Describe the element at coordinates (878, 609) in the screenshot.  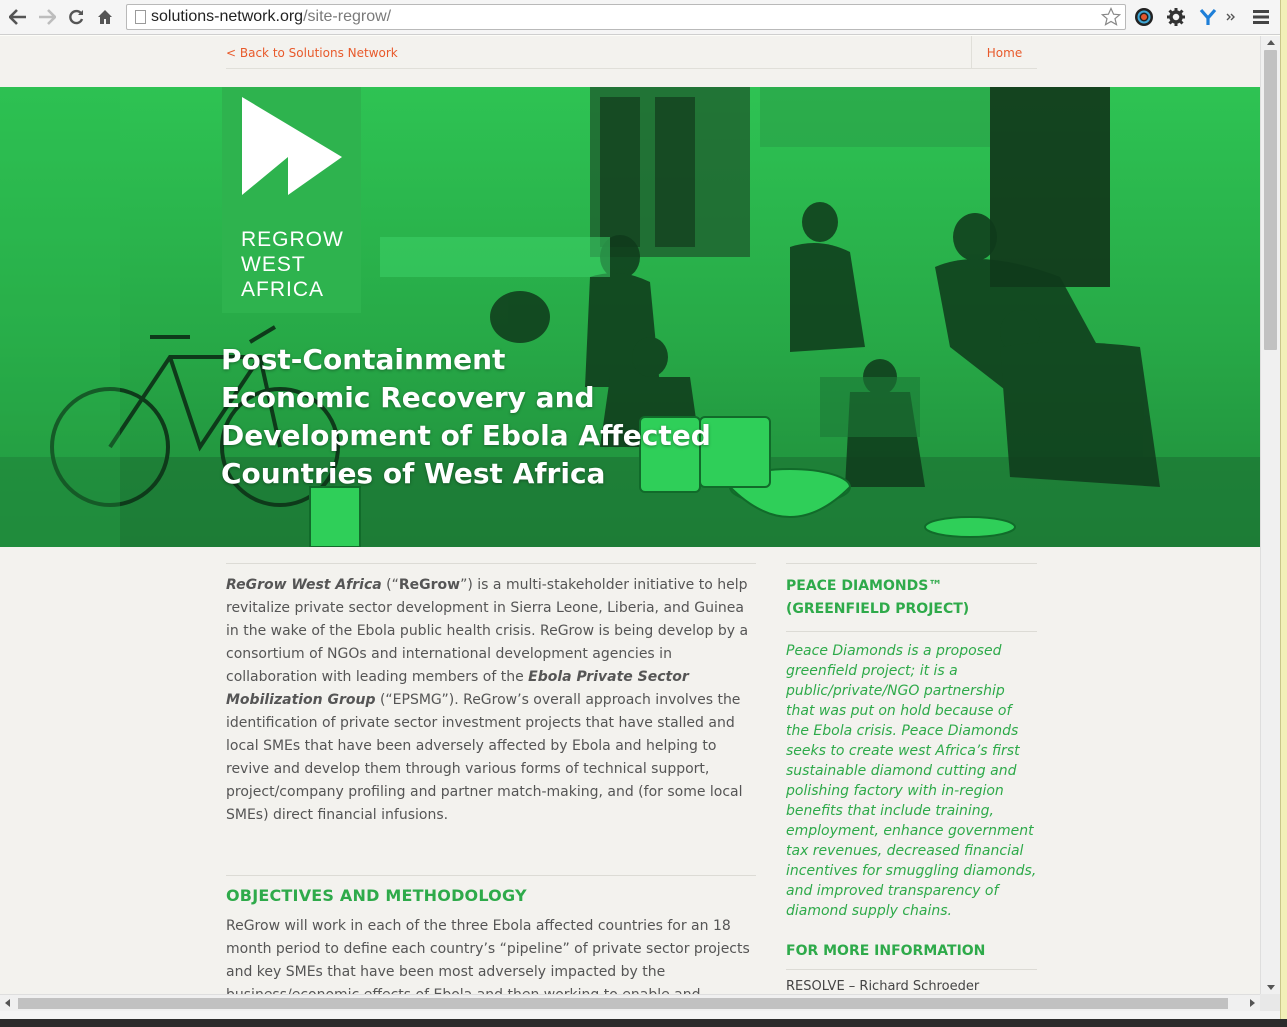
I see `heading-line: (GREENFIELD PROJECT)` at that location.